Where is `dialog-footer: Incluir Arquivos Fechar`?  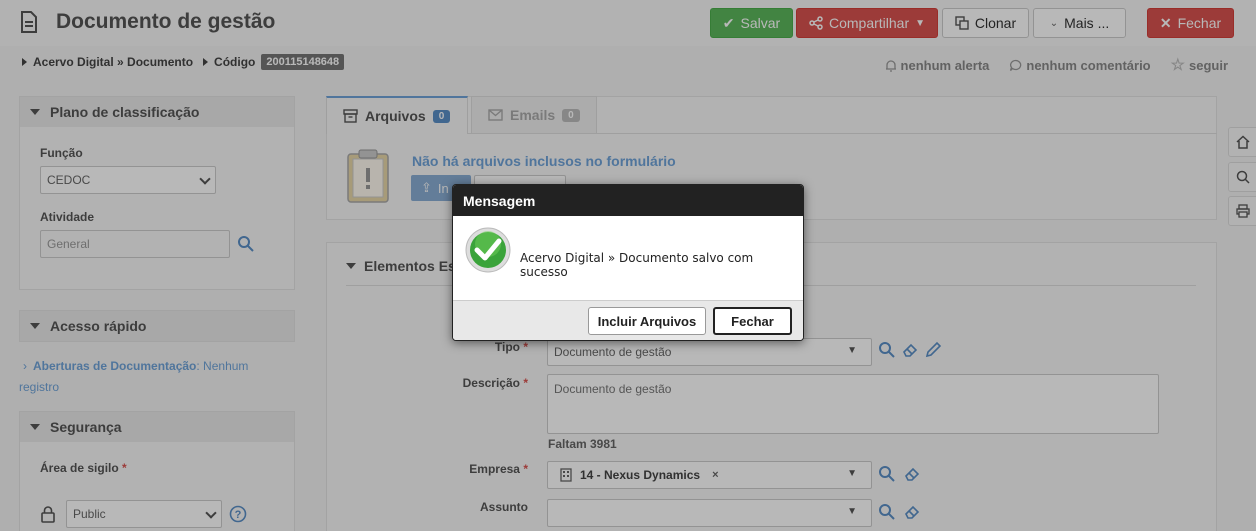
dialog-footer: Incluir Arquivos Fechar is located at coordinates (628, 320).